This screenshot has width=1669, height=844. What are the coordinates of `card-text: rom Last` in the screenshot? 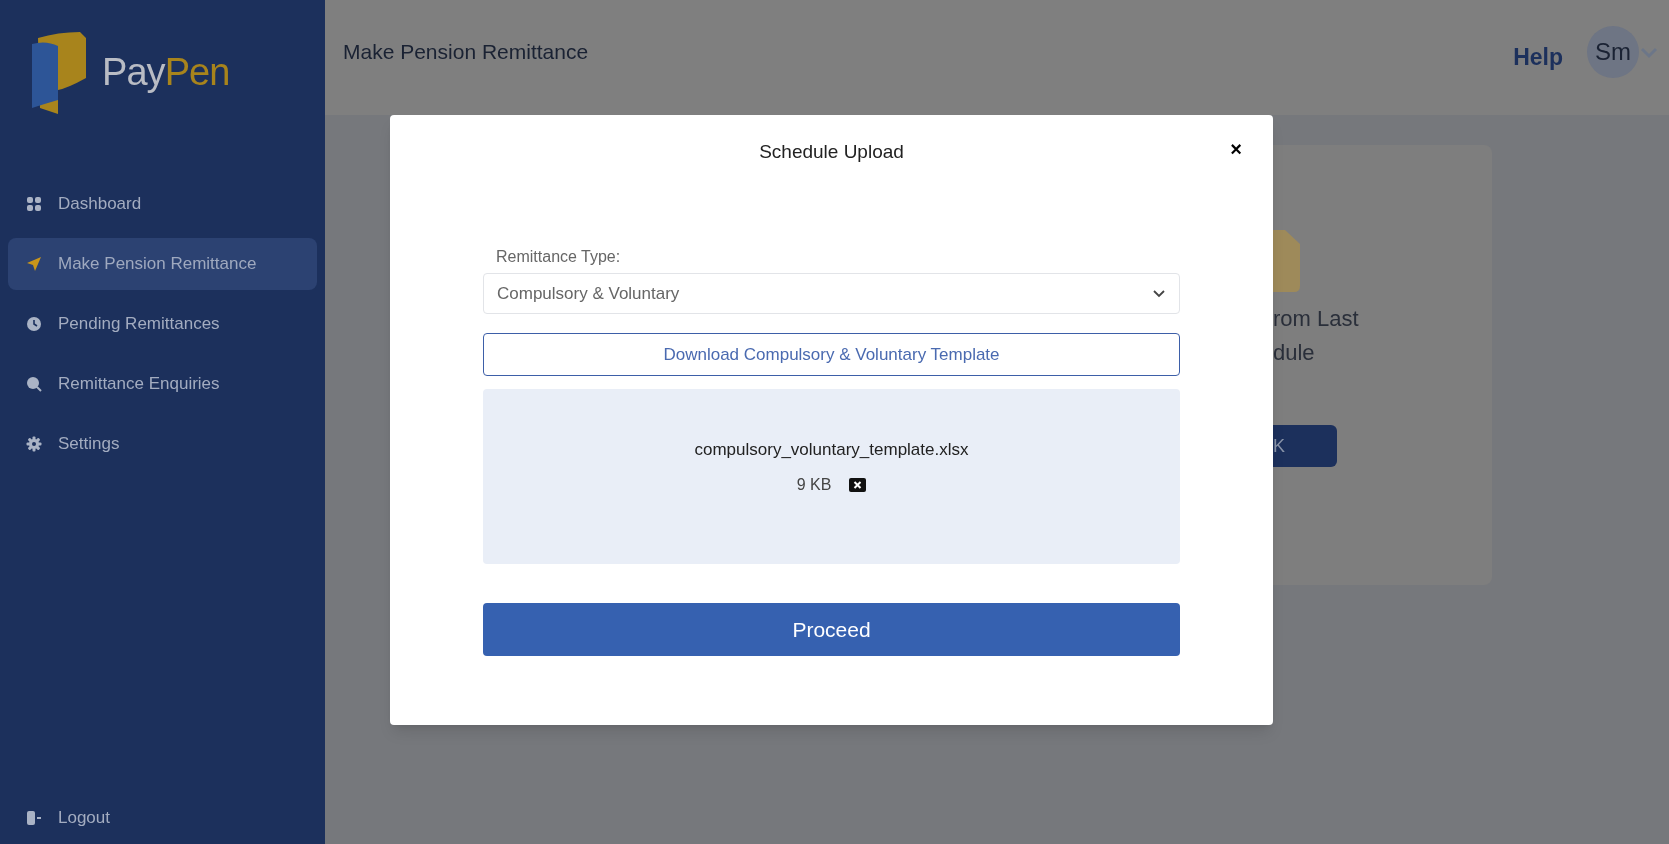 It's located at (1316, 319).